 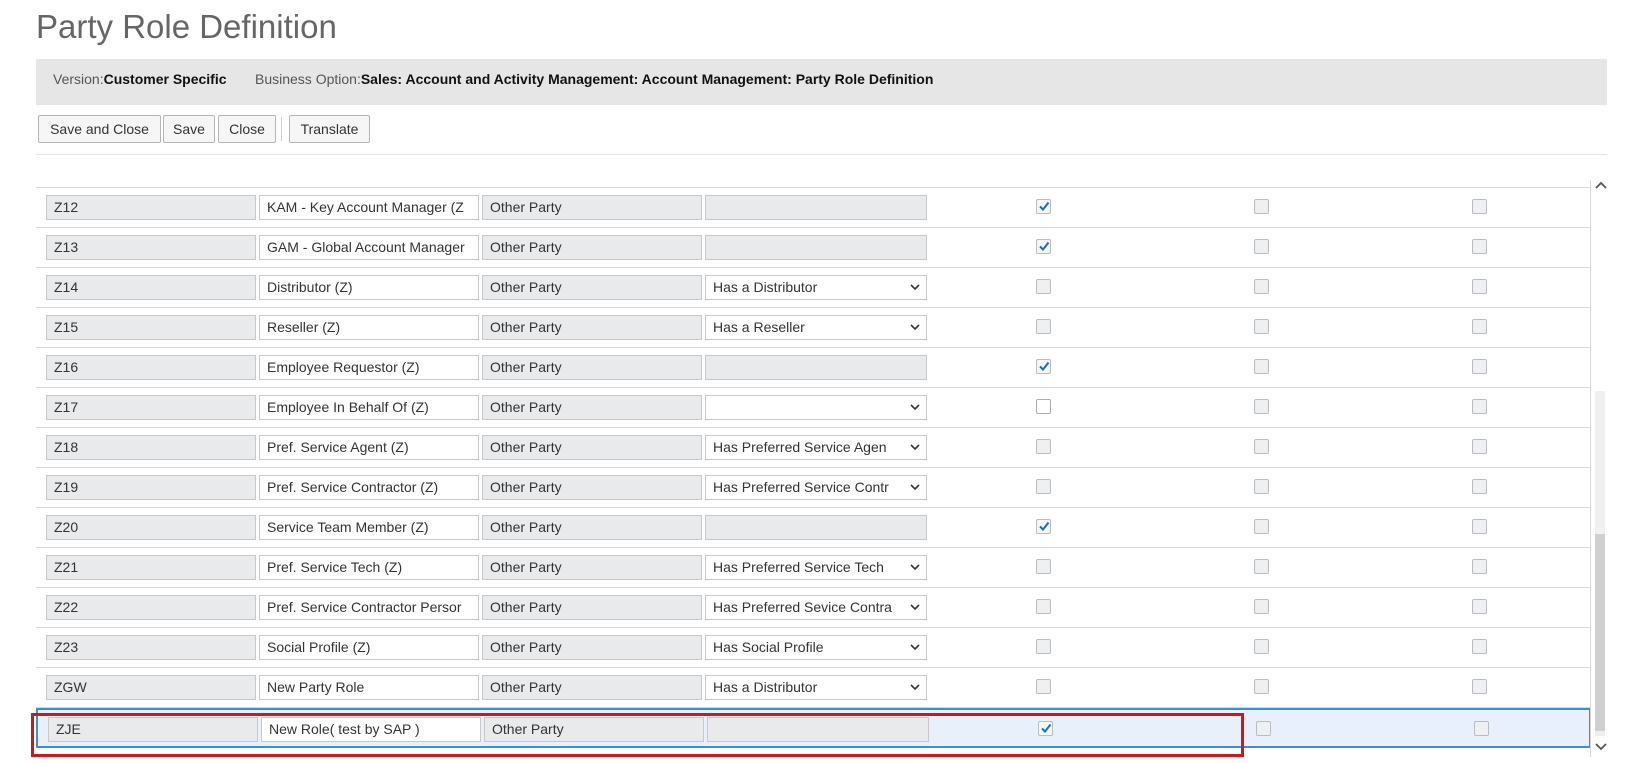 What do you see at coordinates (329, 129) in the screenshot?
I see `translate-button: Translate` at bounding box center [329, 129].